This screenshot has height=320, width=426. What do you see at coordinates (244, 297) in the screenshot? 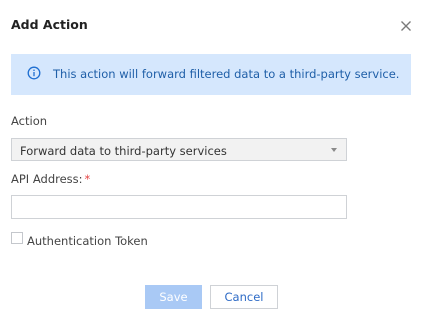
I see `cancel-button: Cancel` at bounding box center [244, 297].